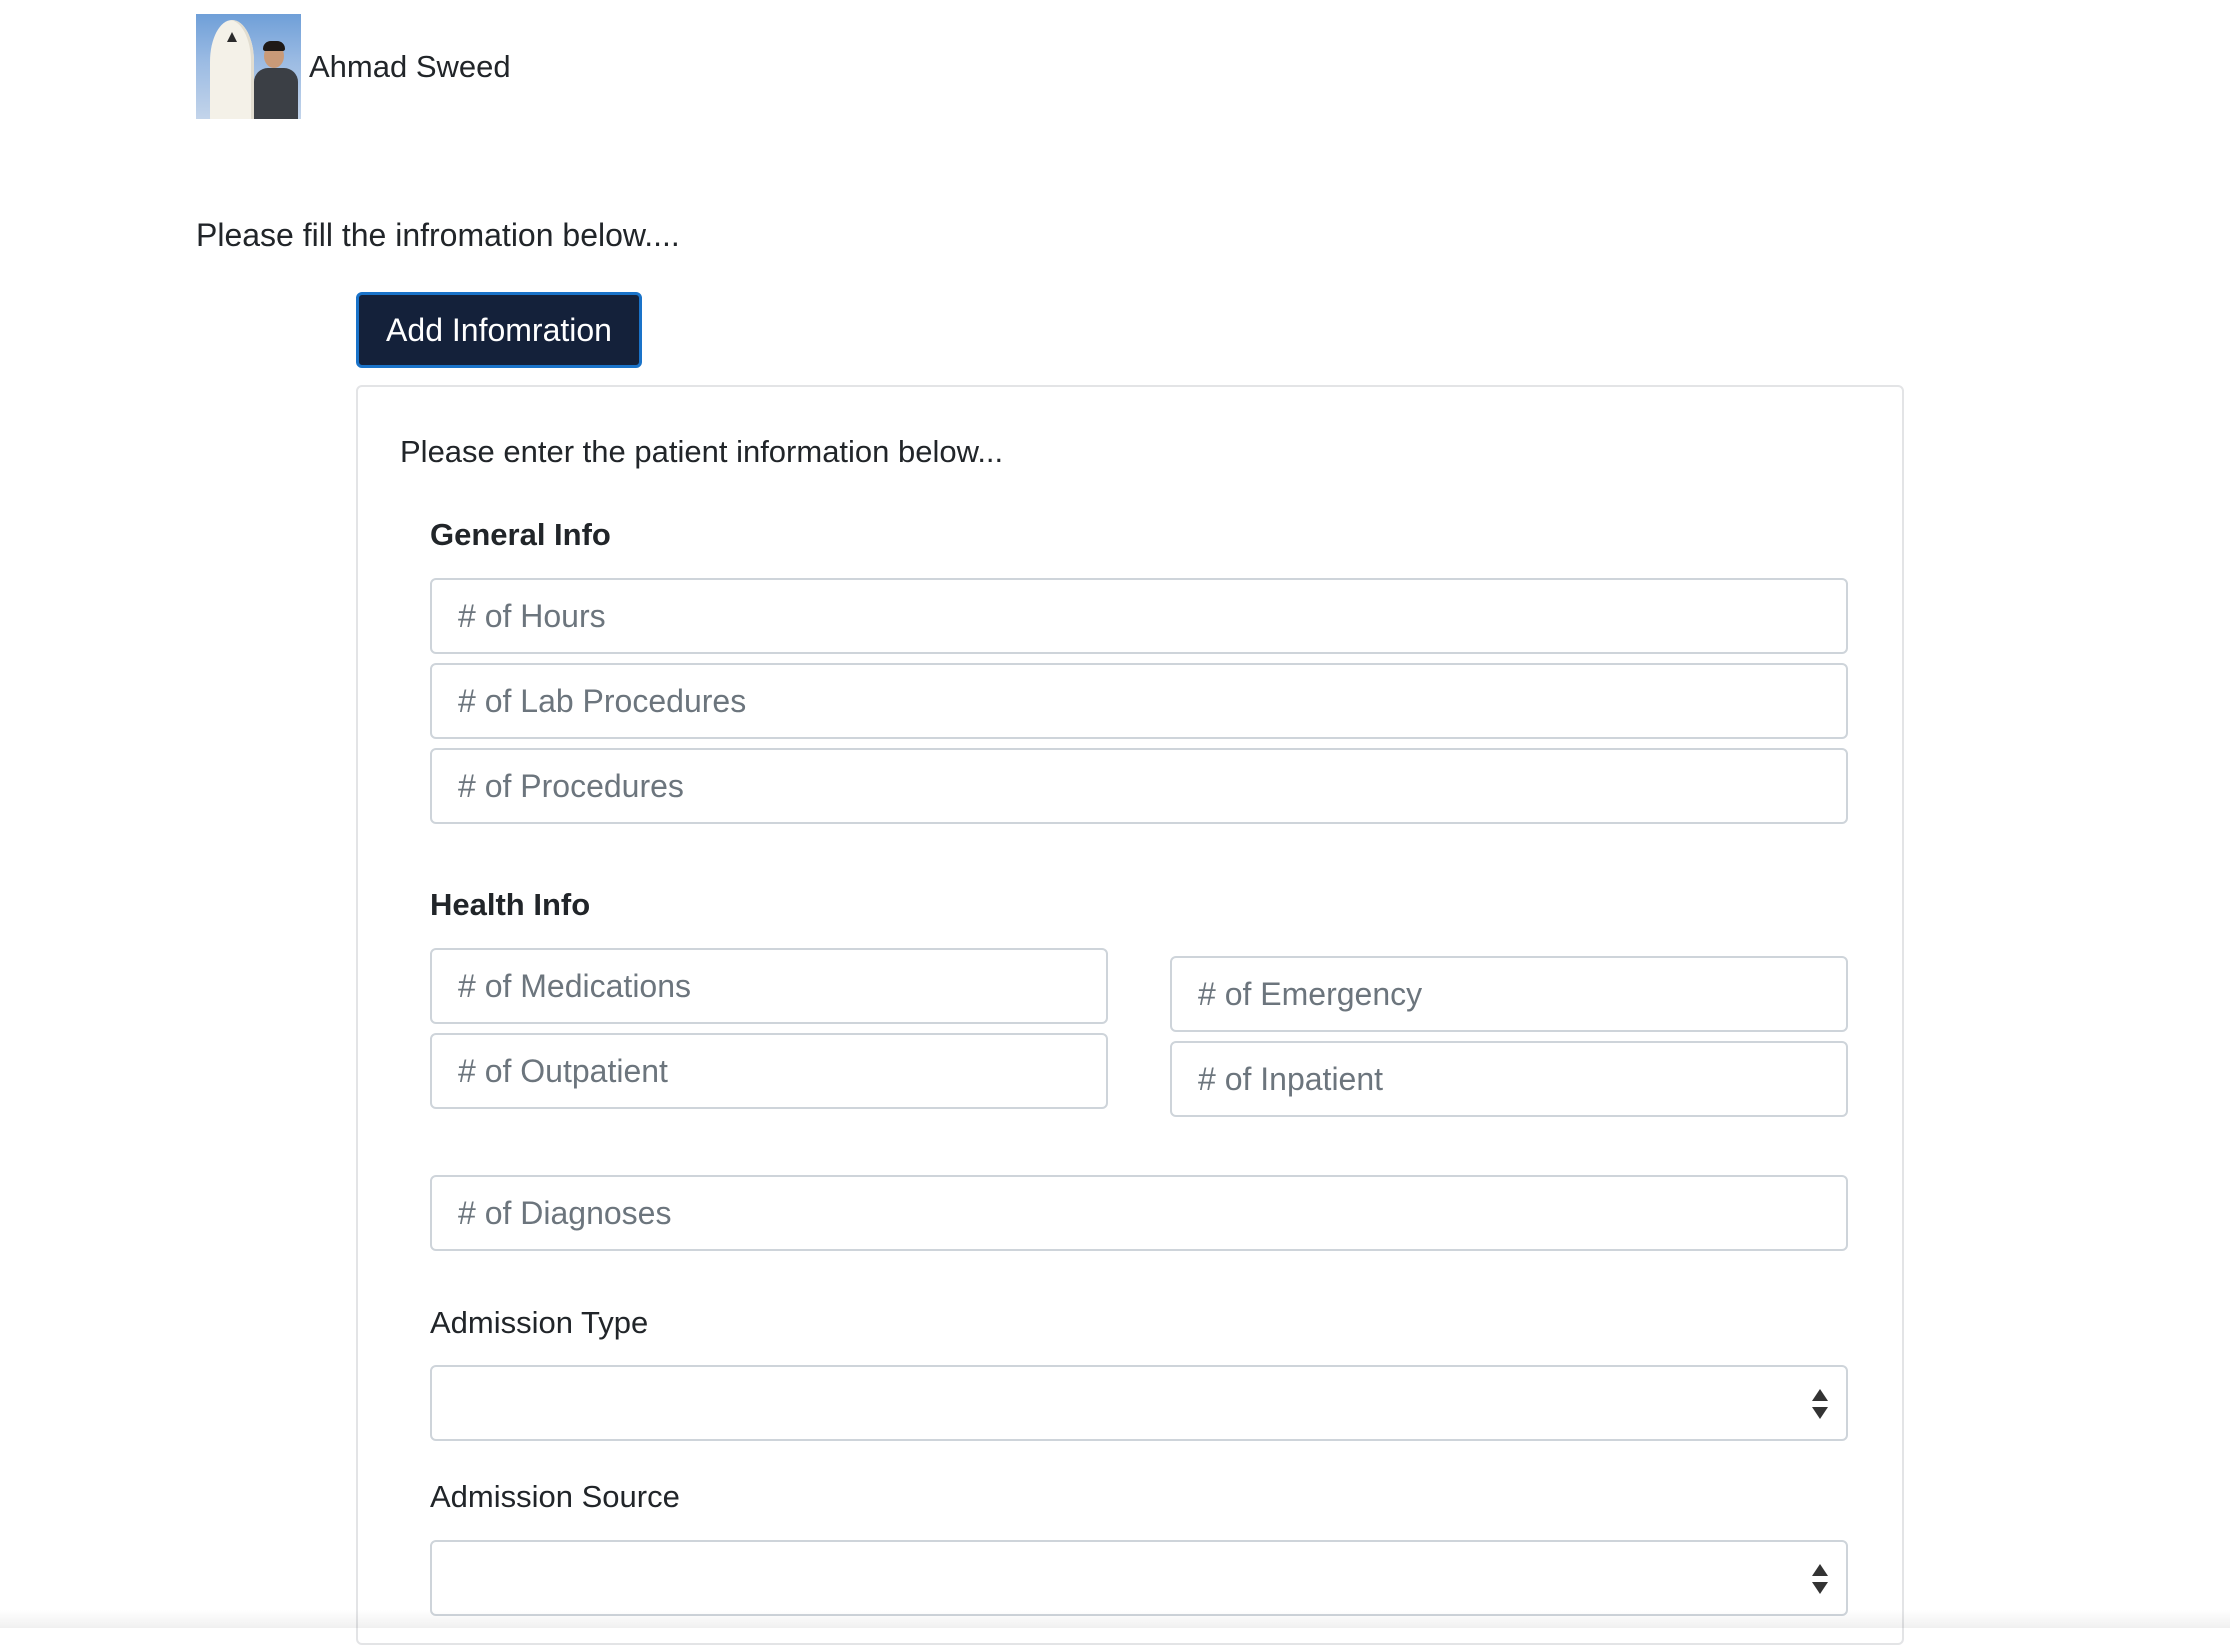  Describe the element at coordinates (410, 66) in the screenshot. I see `user-name: Ahmad Sweed` at that location.